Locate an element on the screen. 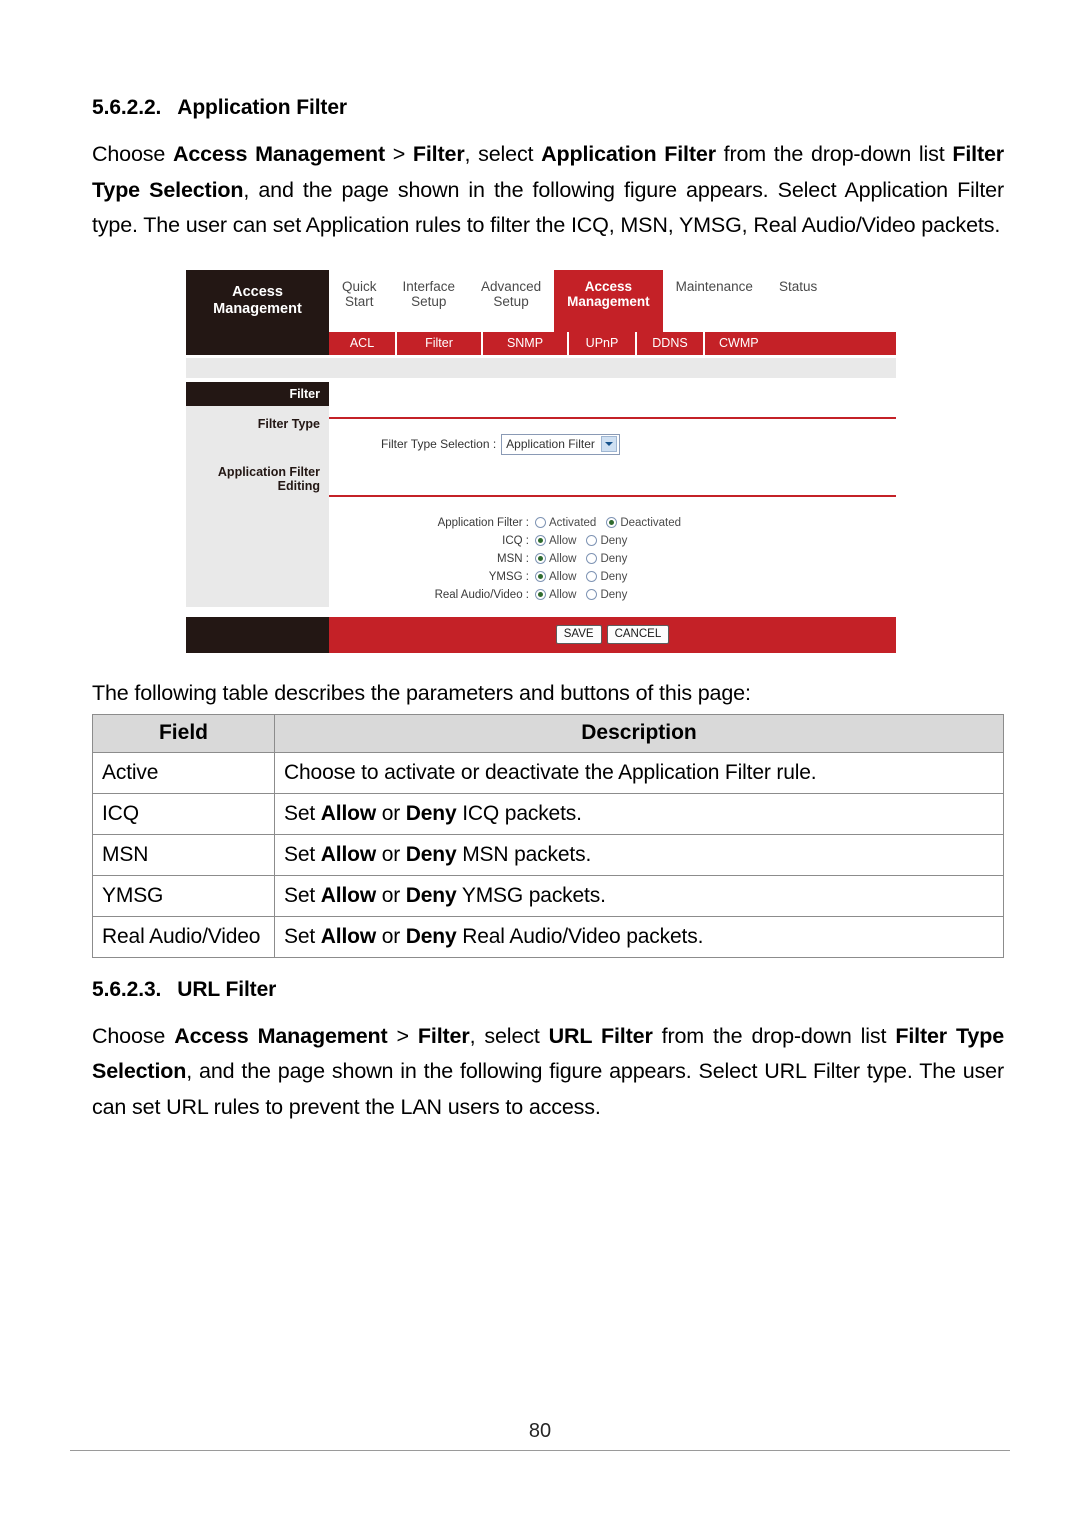 This screenshot has height=1527, width=1080. row-real-audio-video: Real Audio/Video : Allow Deny is located at coordinates (617, 595).